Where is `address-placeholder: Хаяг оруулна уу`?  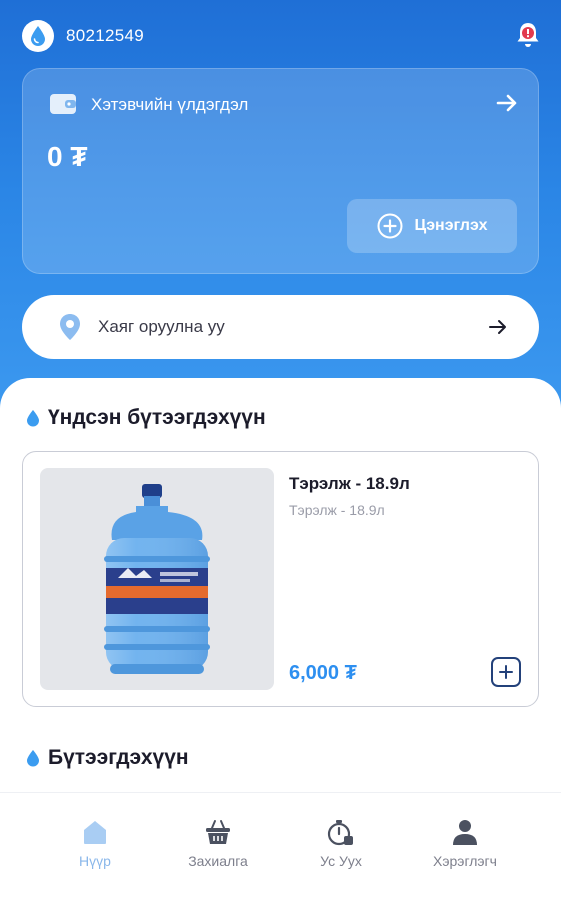
address-placeholder: Хаяг оруулна уу is located at coordinates (161, 326).